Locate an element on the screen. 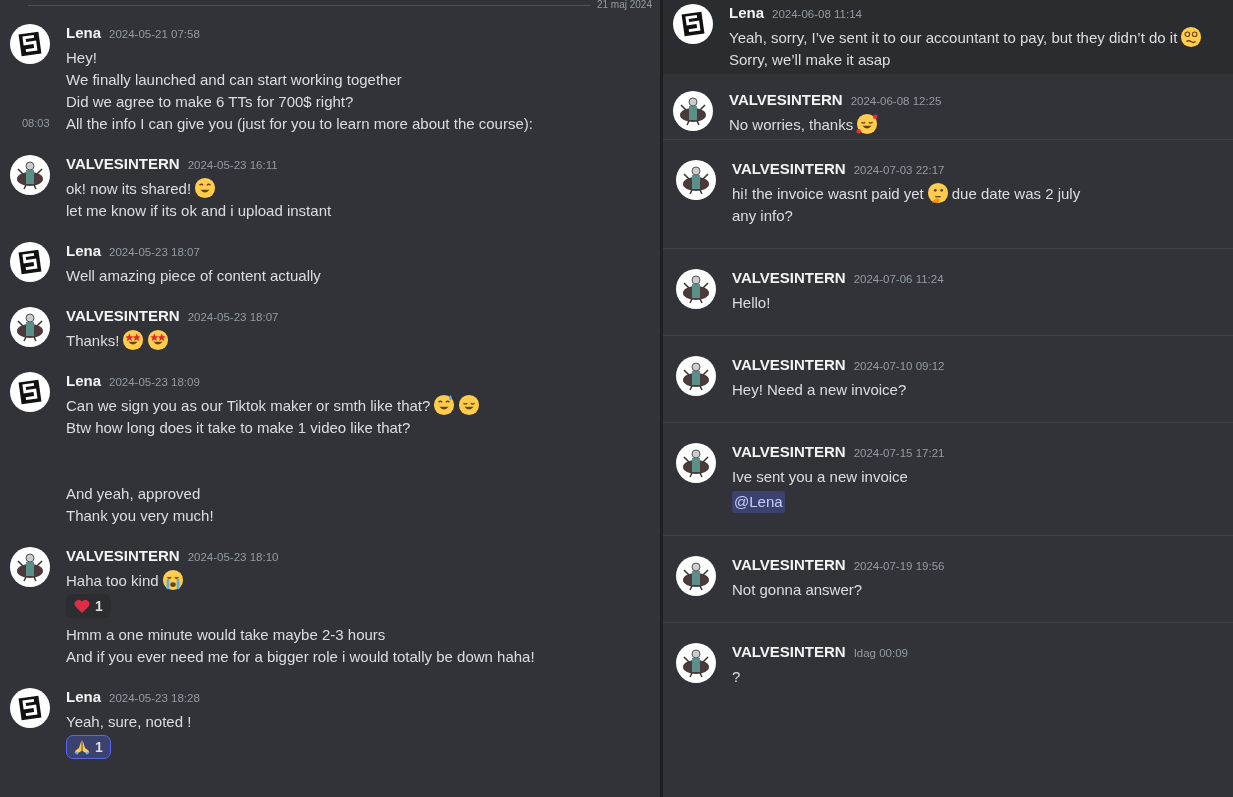 The height and width of the screenshot is (797, 1233). message-text: Hey! Need a new invoice? is located at coordinates (819, 389).